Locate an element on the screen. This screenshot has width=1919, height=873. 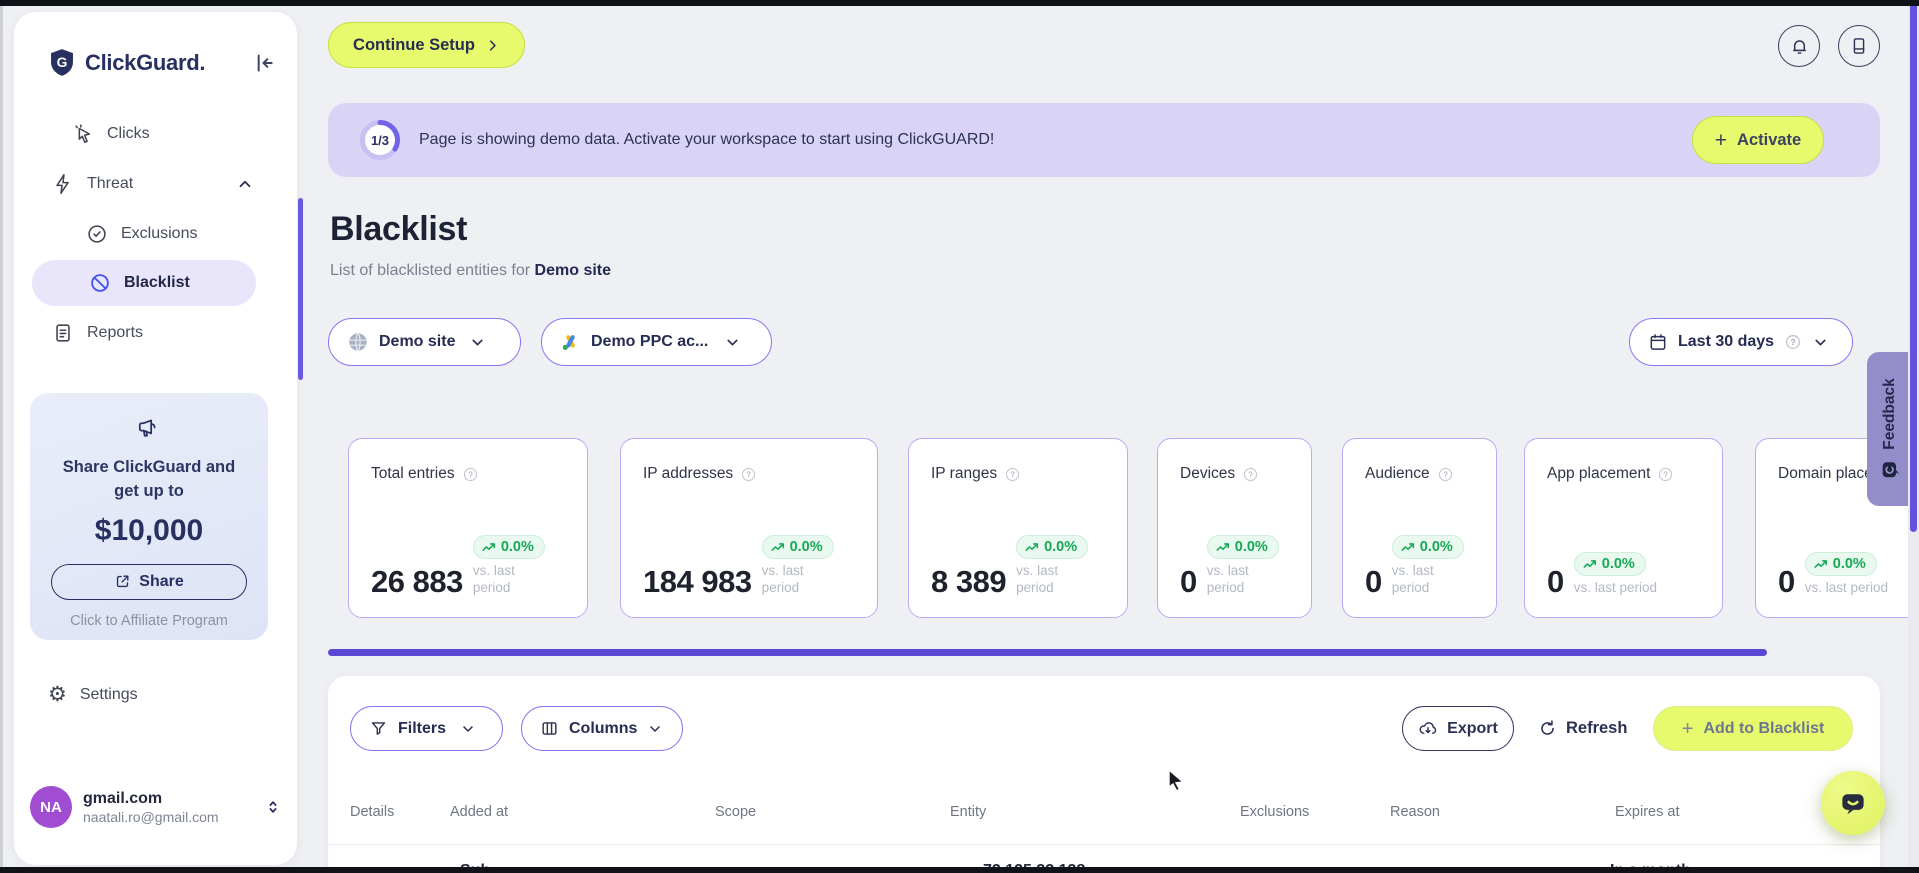
stat-label: IP ranges is located at coordinates (964, 473).